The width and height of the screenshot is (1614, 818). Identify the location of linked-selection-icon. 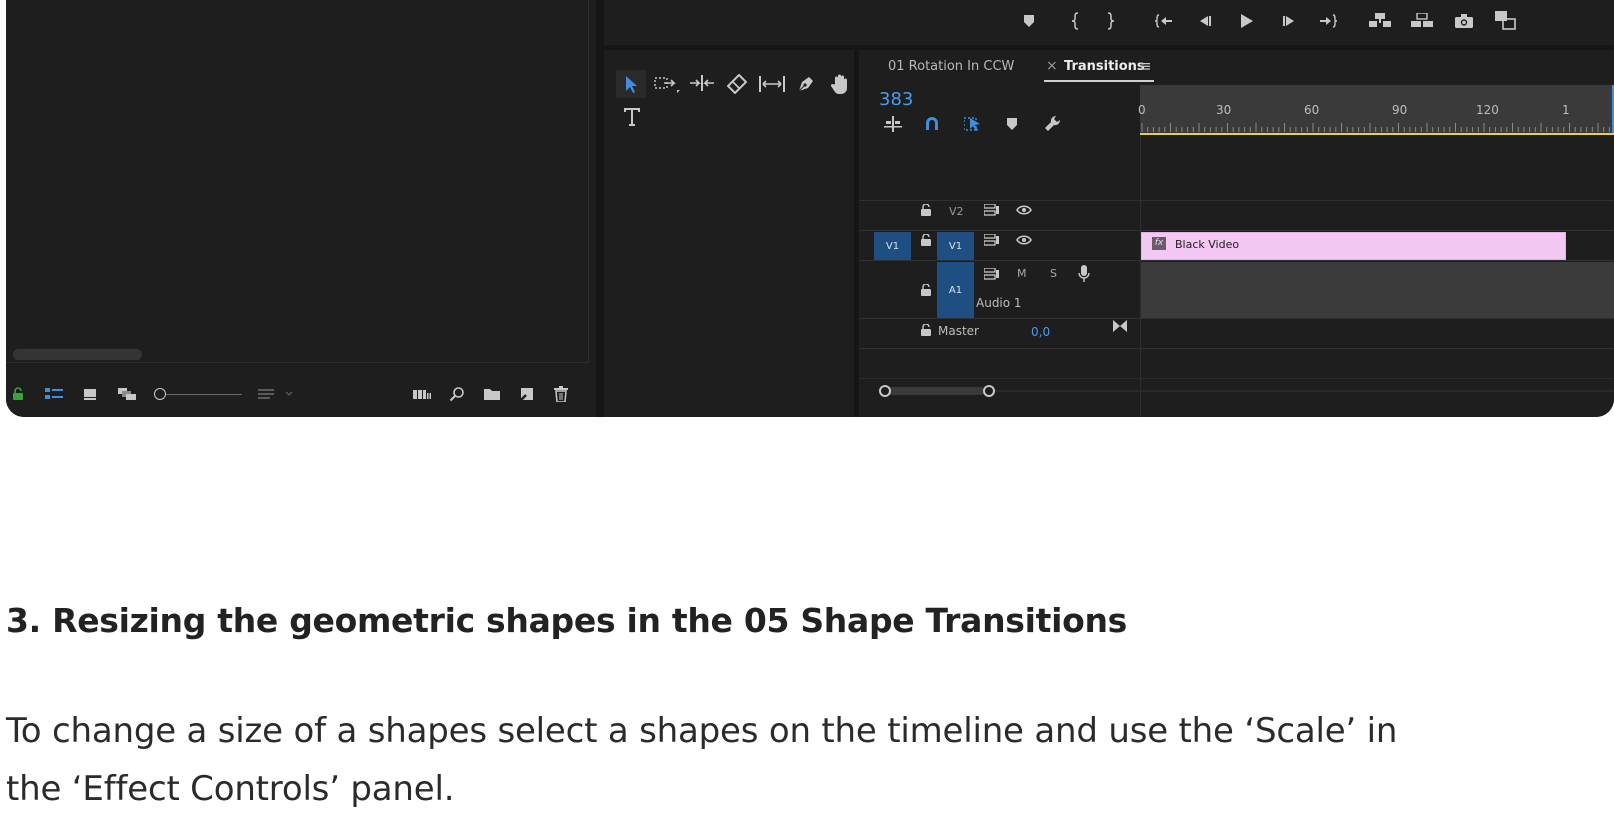
(973, 124).